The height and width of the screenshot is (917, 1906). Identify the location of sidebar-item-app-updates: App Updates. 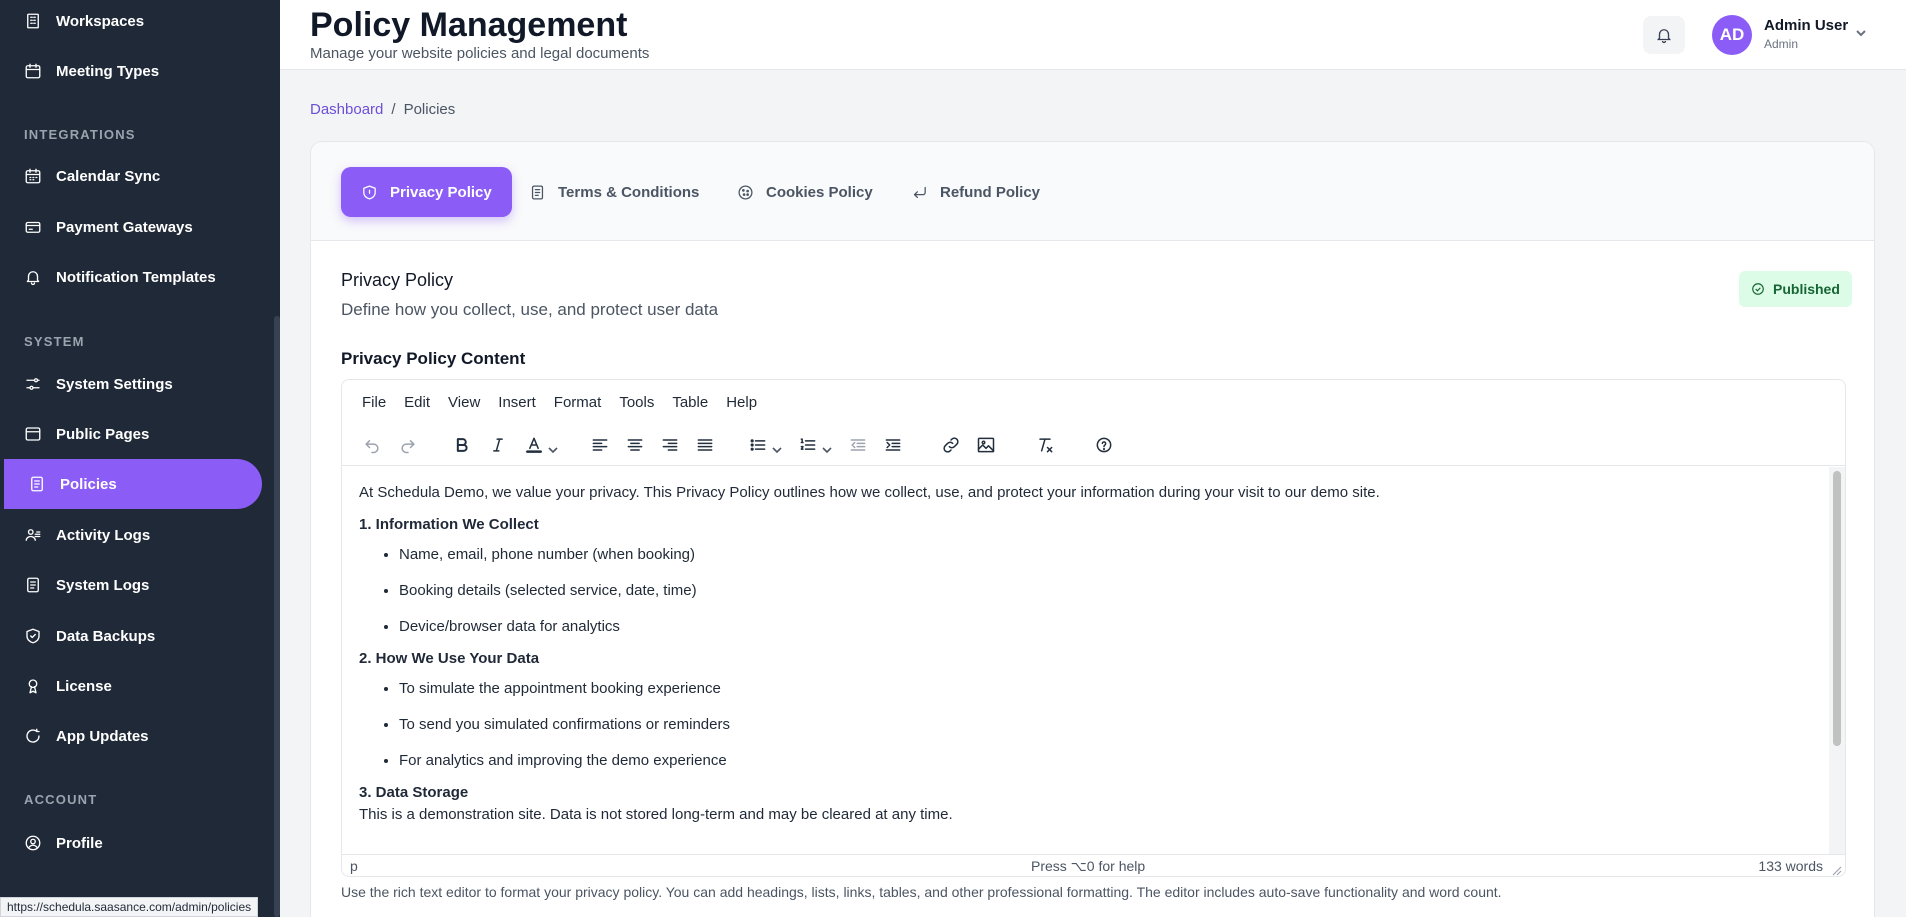
(129, 736).